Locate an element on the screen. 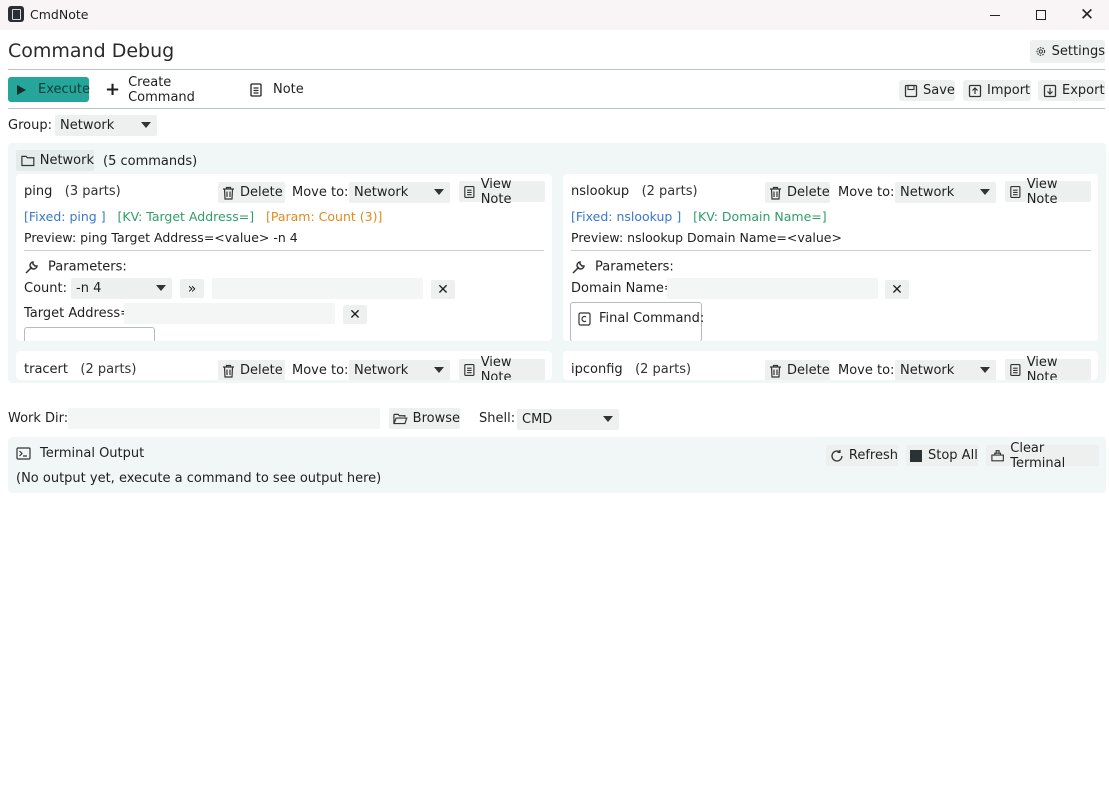 The height and width of the screenshot is (787, 1109). refresh-button: Refresh is located at coordinates (862, 455).